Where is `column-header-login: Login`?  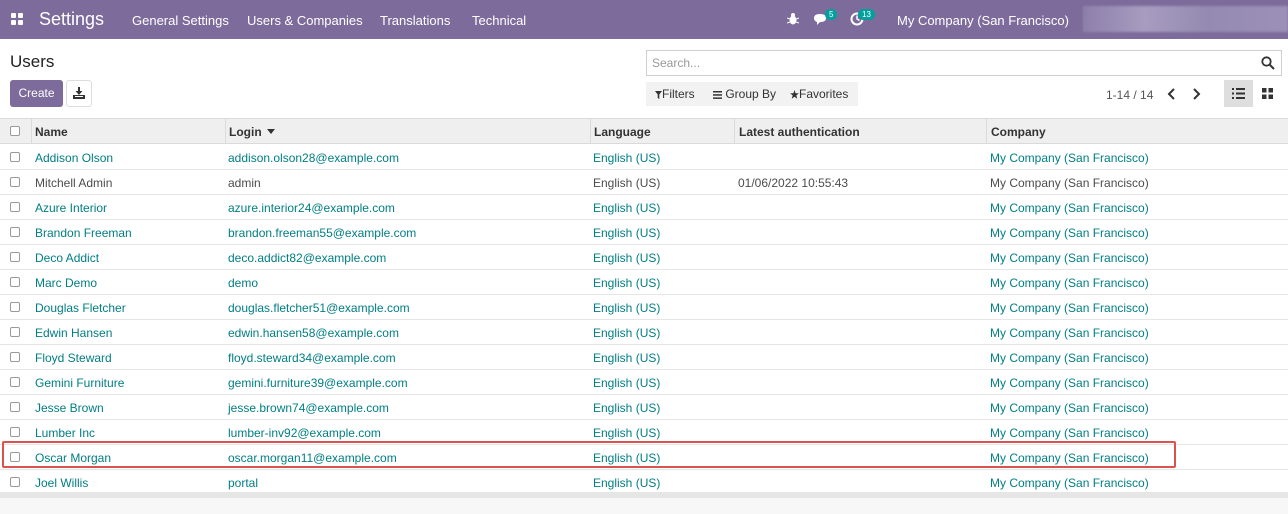
column-header-login: Login is located at coordinates (252, 132).